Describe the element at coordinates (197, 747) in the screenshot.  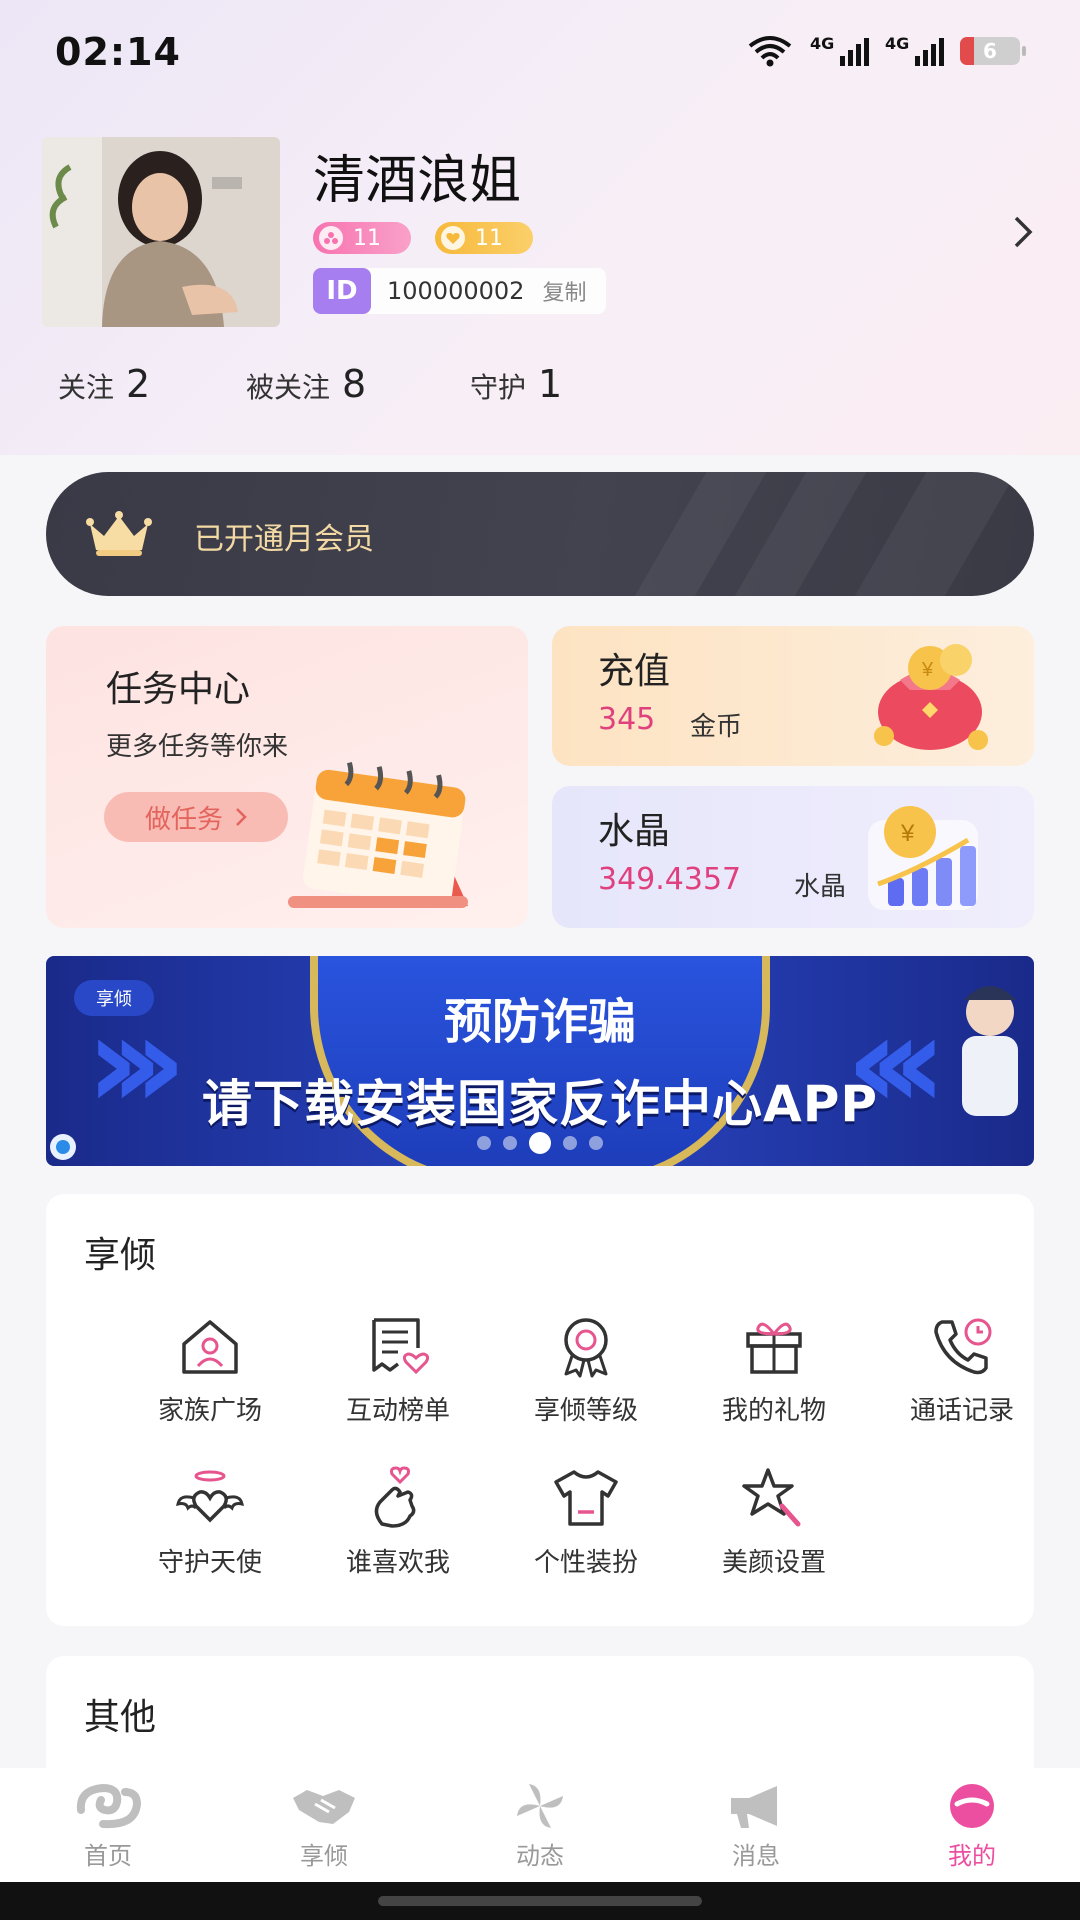
I see `task-center-subtitle: 更多任务等你来` at that location.